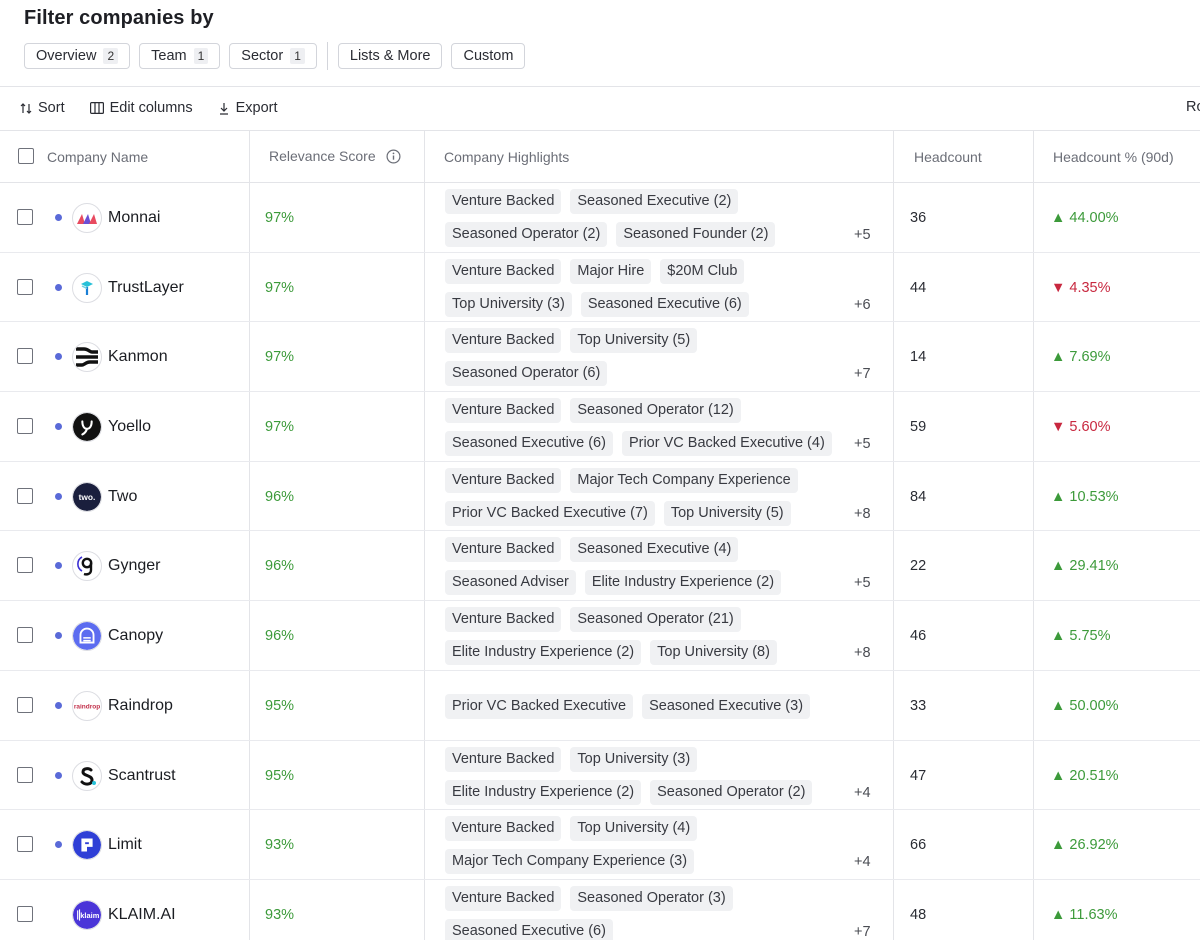 This screenshot has width=1200, height=940. I want to click on highlight-tag: Seasoned Adviser, so click(510, 583).